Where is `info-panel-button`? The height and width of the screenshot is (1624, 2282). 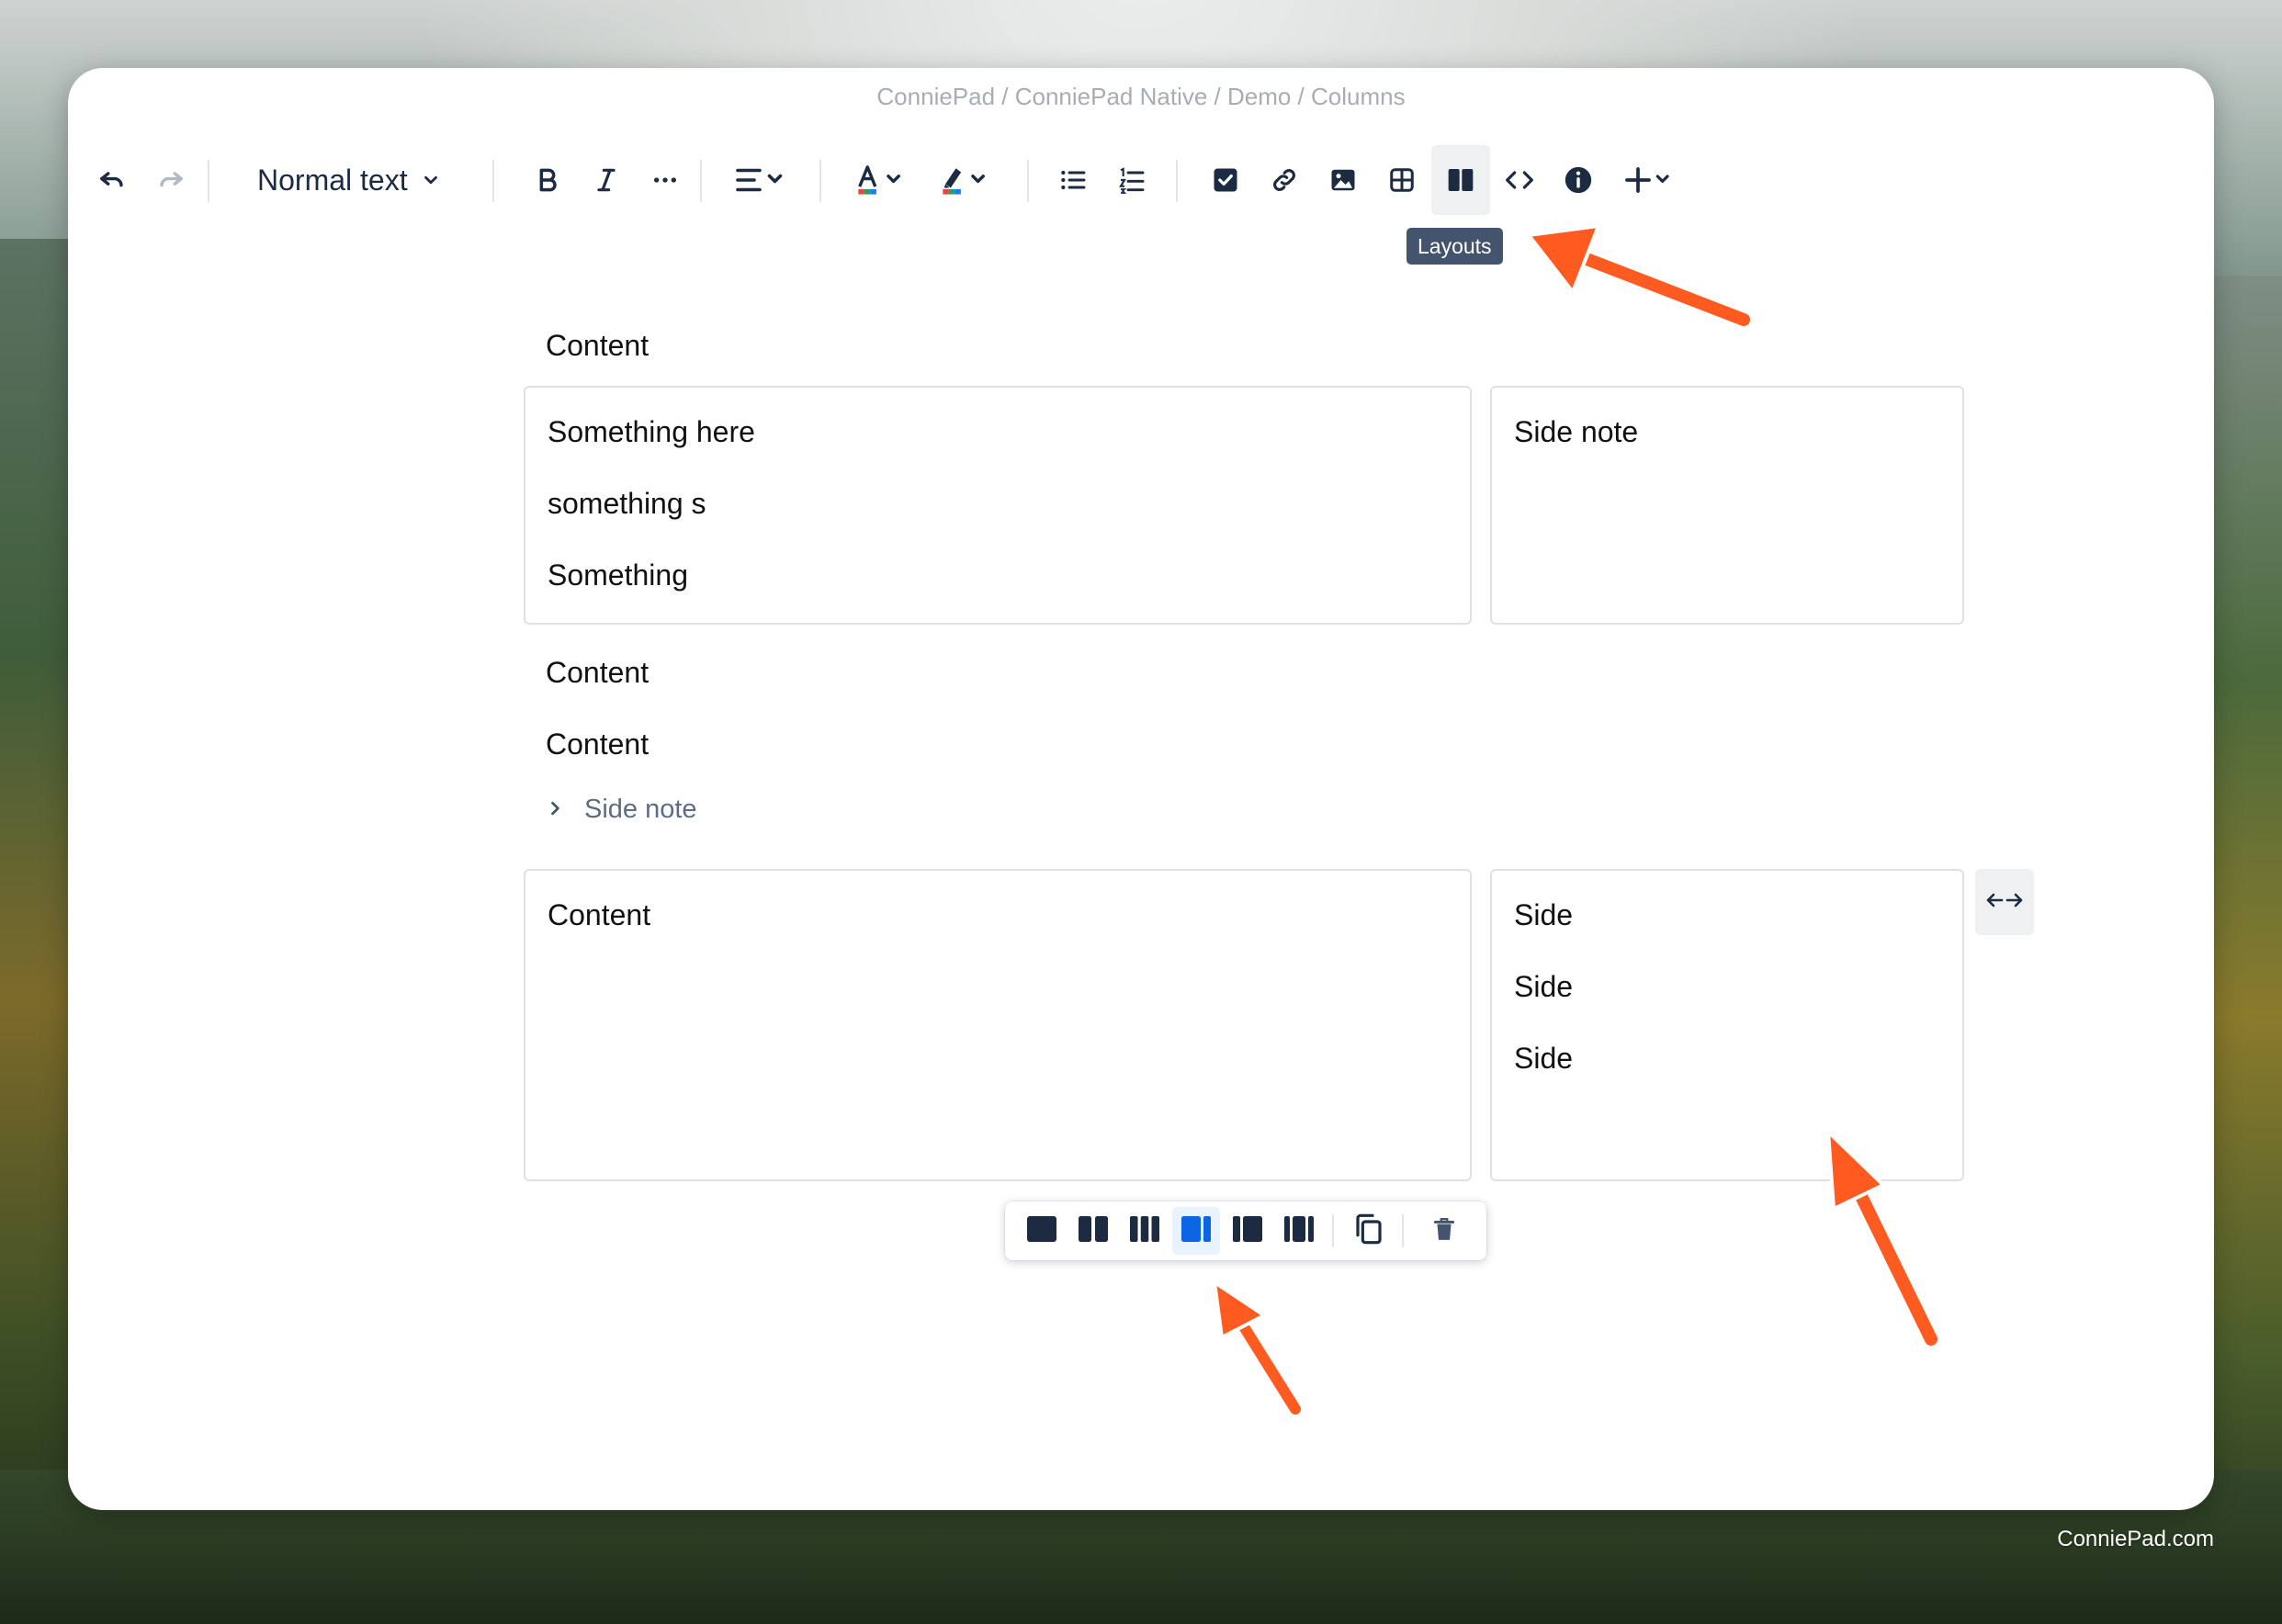
info-panel-button is located at coordinates (1578, 180).